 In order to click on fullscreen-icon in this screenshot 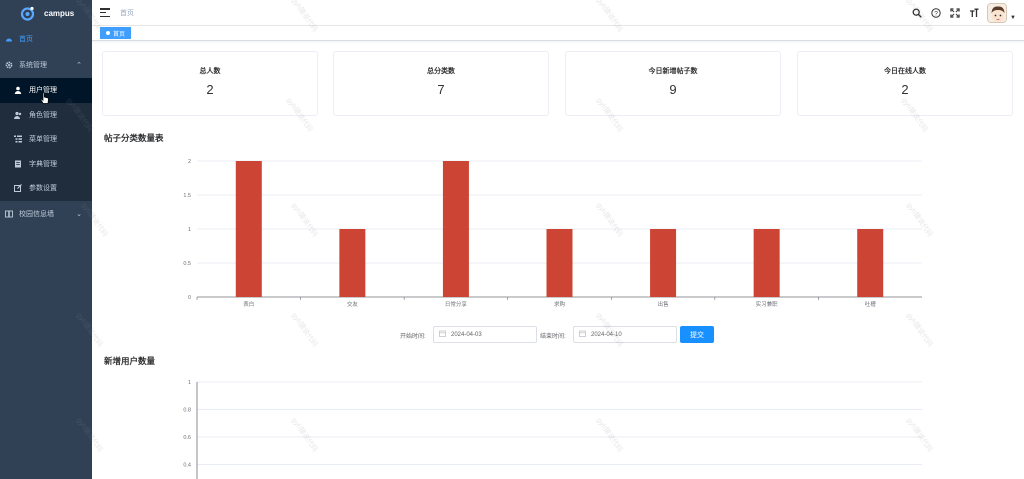, I will do `click(954, 13)`.